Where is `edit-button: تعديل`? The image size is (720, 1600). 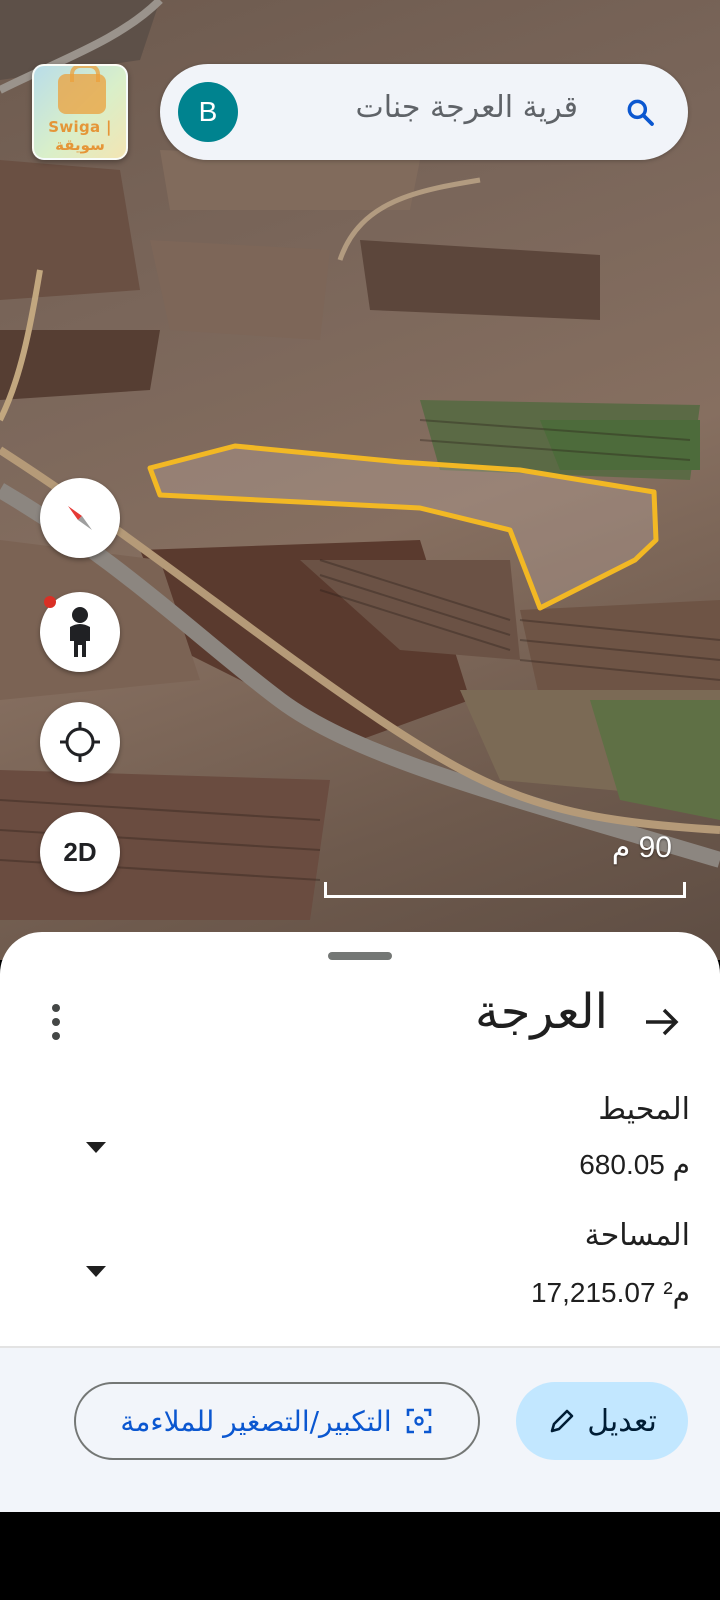
edit-button: تعديل is located at coordinates (602, 1421).